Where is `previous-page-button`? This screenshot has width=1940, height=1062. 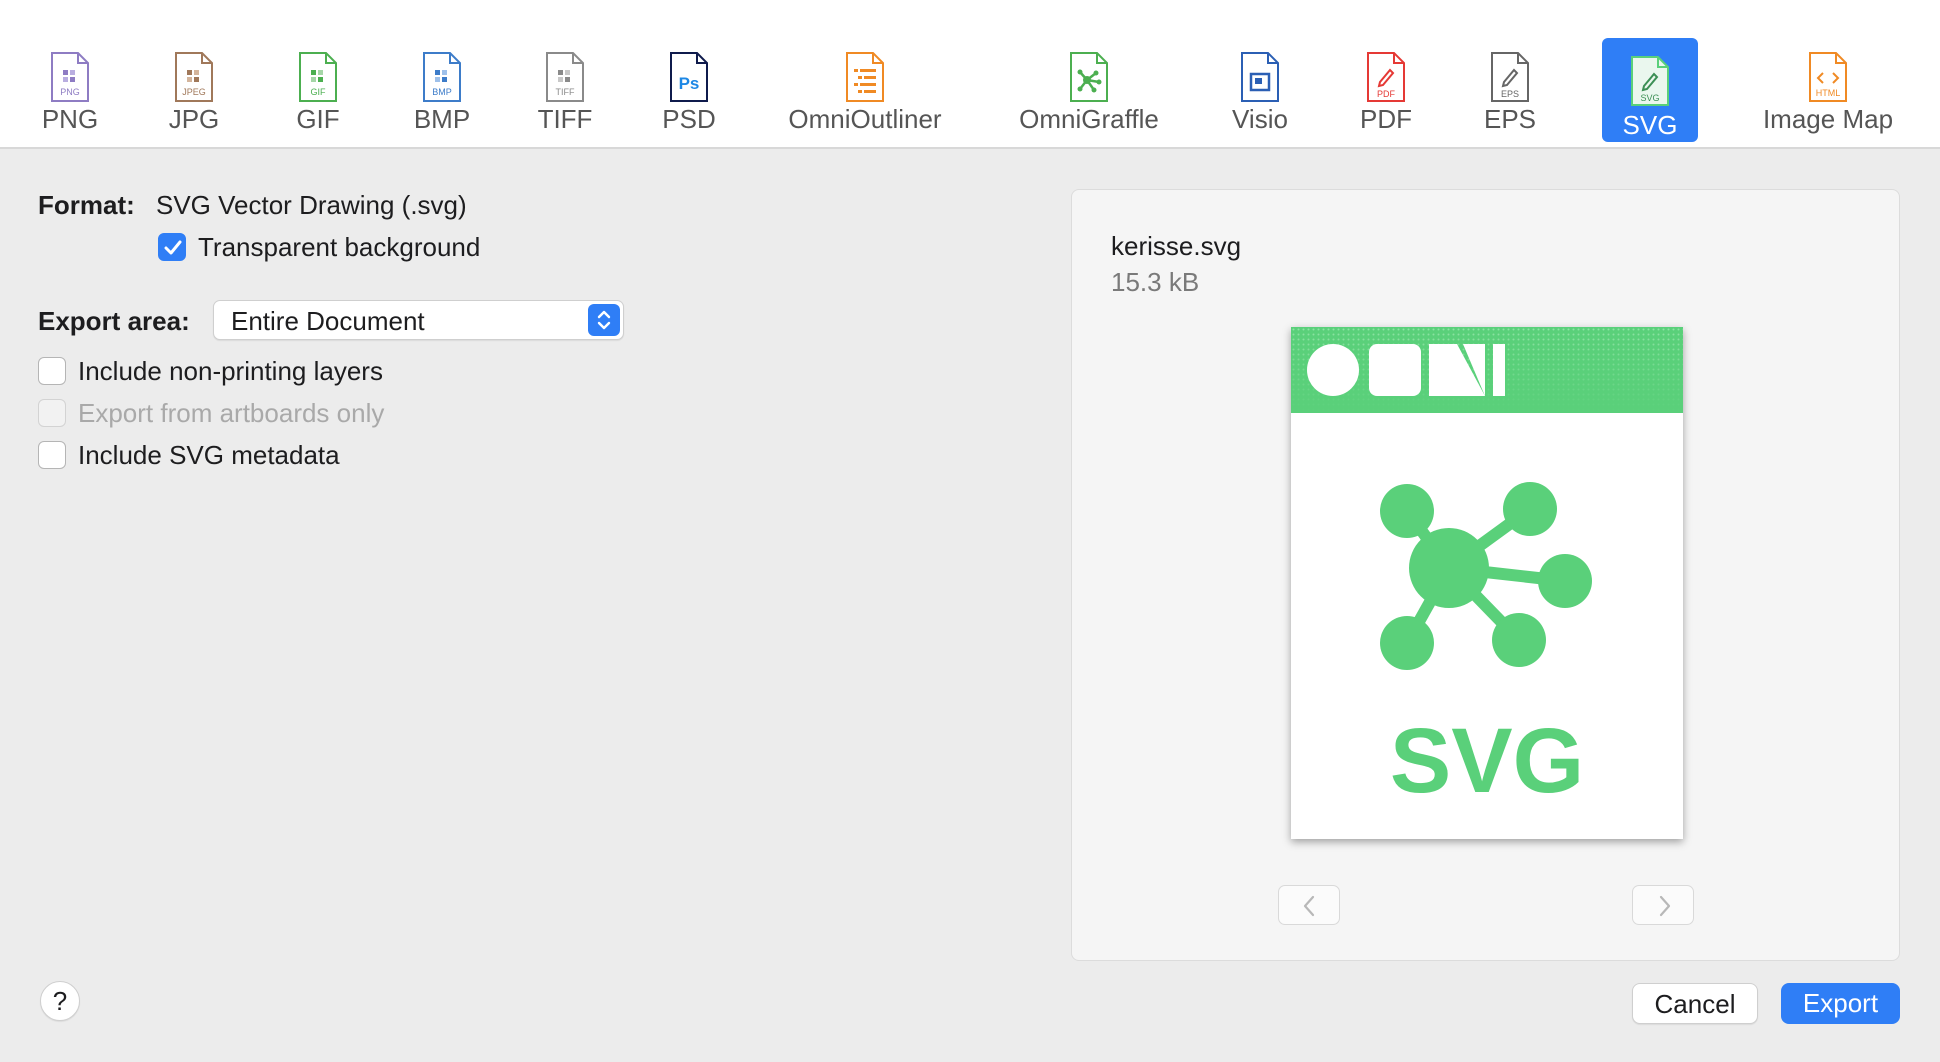
previous-page-button is located at coordinates (1309, 905).